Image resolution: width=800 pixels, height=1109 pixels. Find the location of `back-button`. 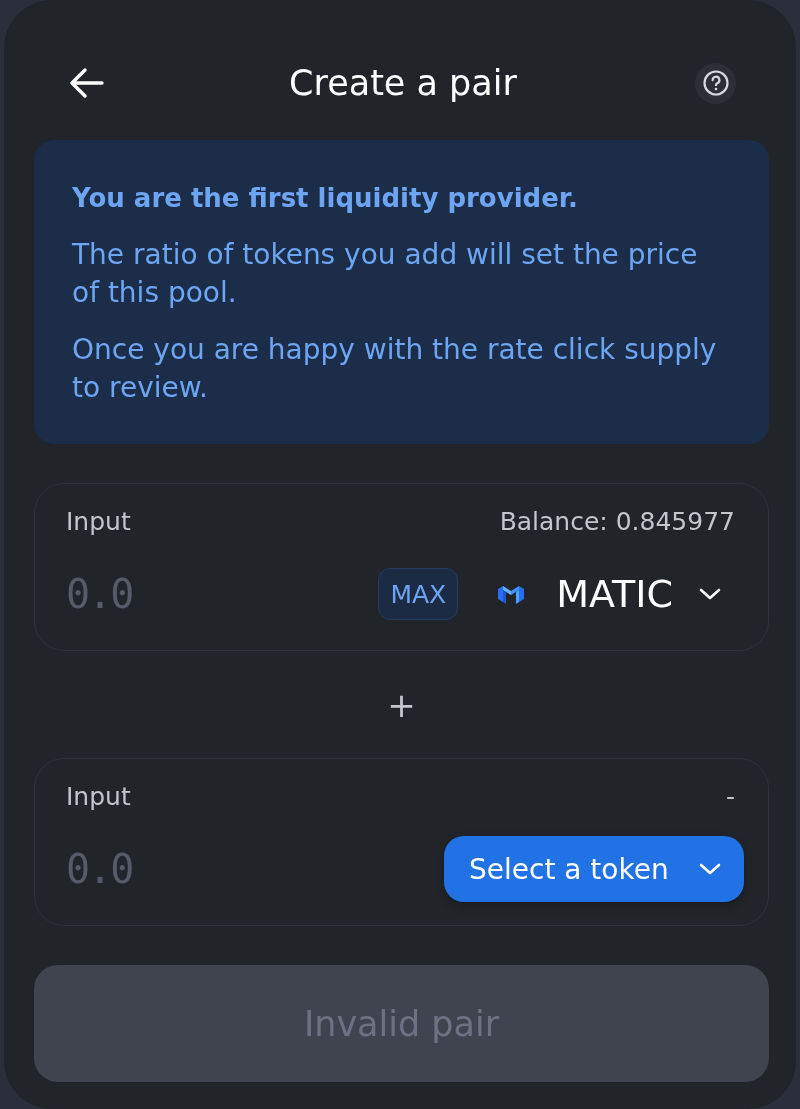

back-button is located at coordinates (87, 83).